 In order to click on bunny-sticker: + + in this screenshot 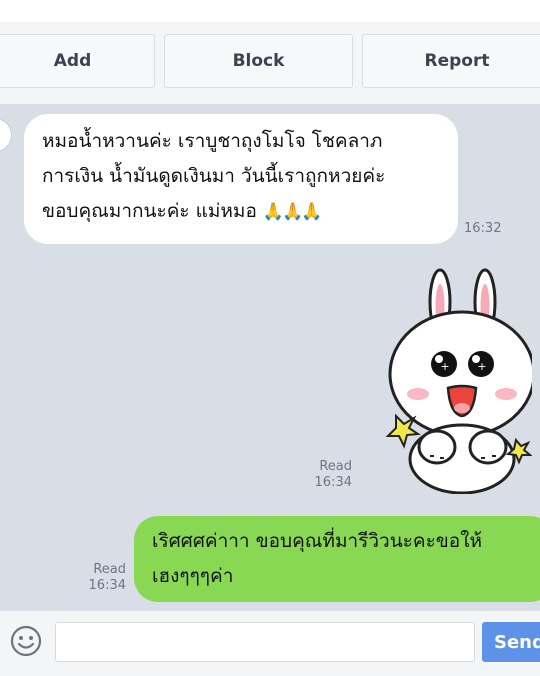, I will do `click(457, 379)`.